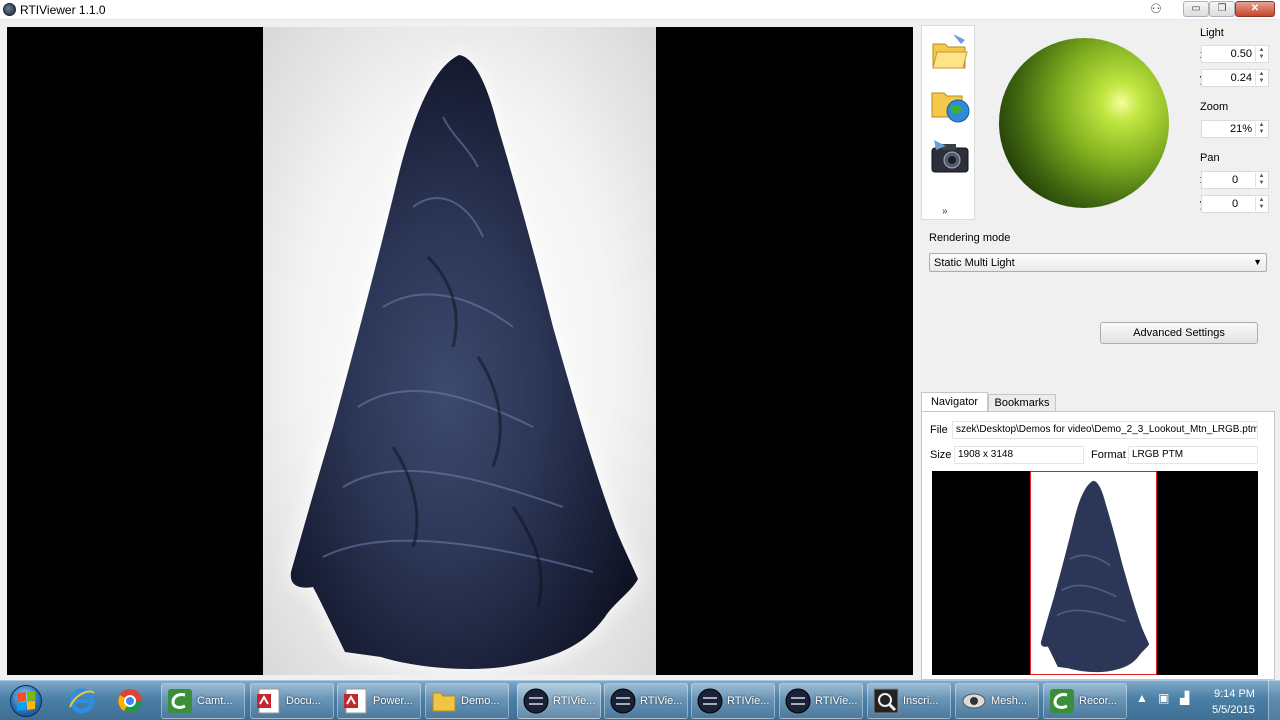 This screenshot has height=720, width=1280. I want to click on expand-toolbar-icon: », so click(945, 211).